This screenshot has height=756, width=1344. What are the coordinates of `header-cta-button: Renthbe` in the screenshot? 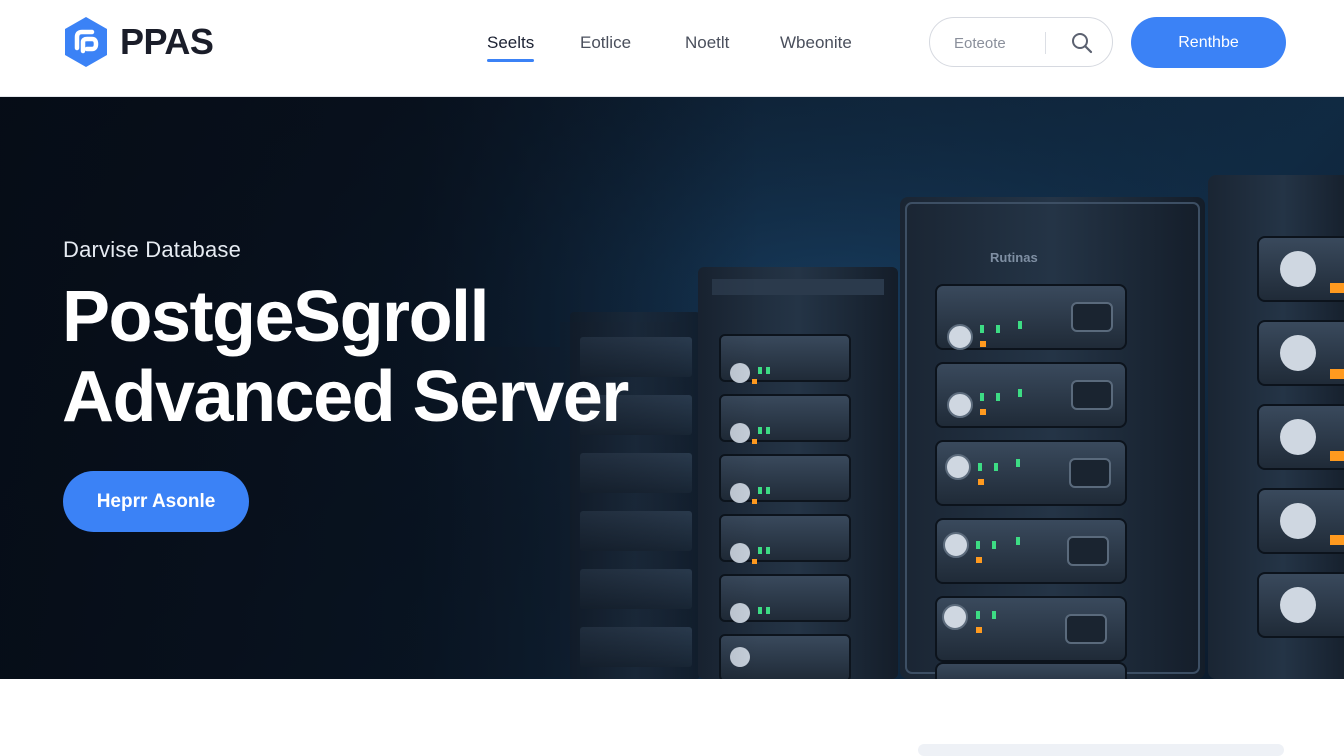 It's located at (1208, 42).